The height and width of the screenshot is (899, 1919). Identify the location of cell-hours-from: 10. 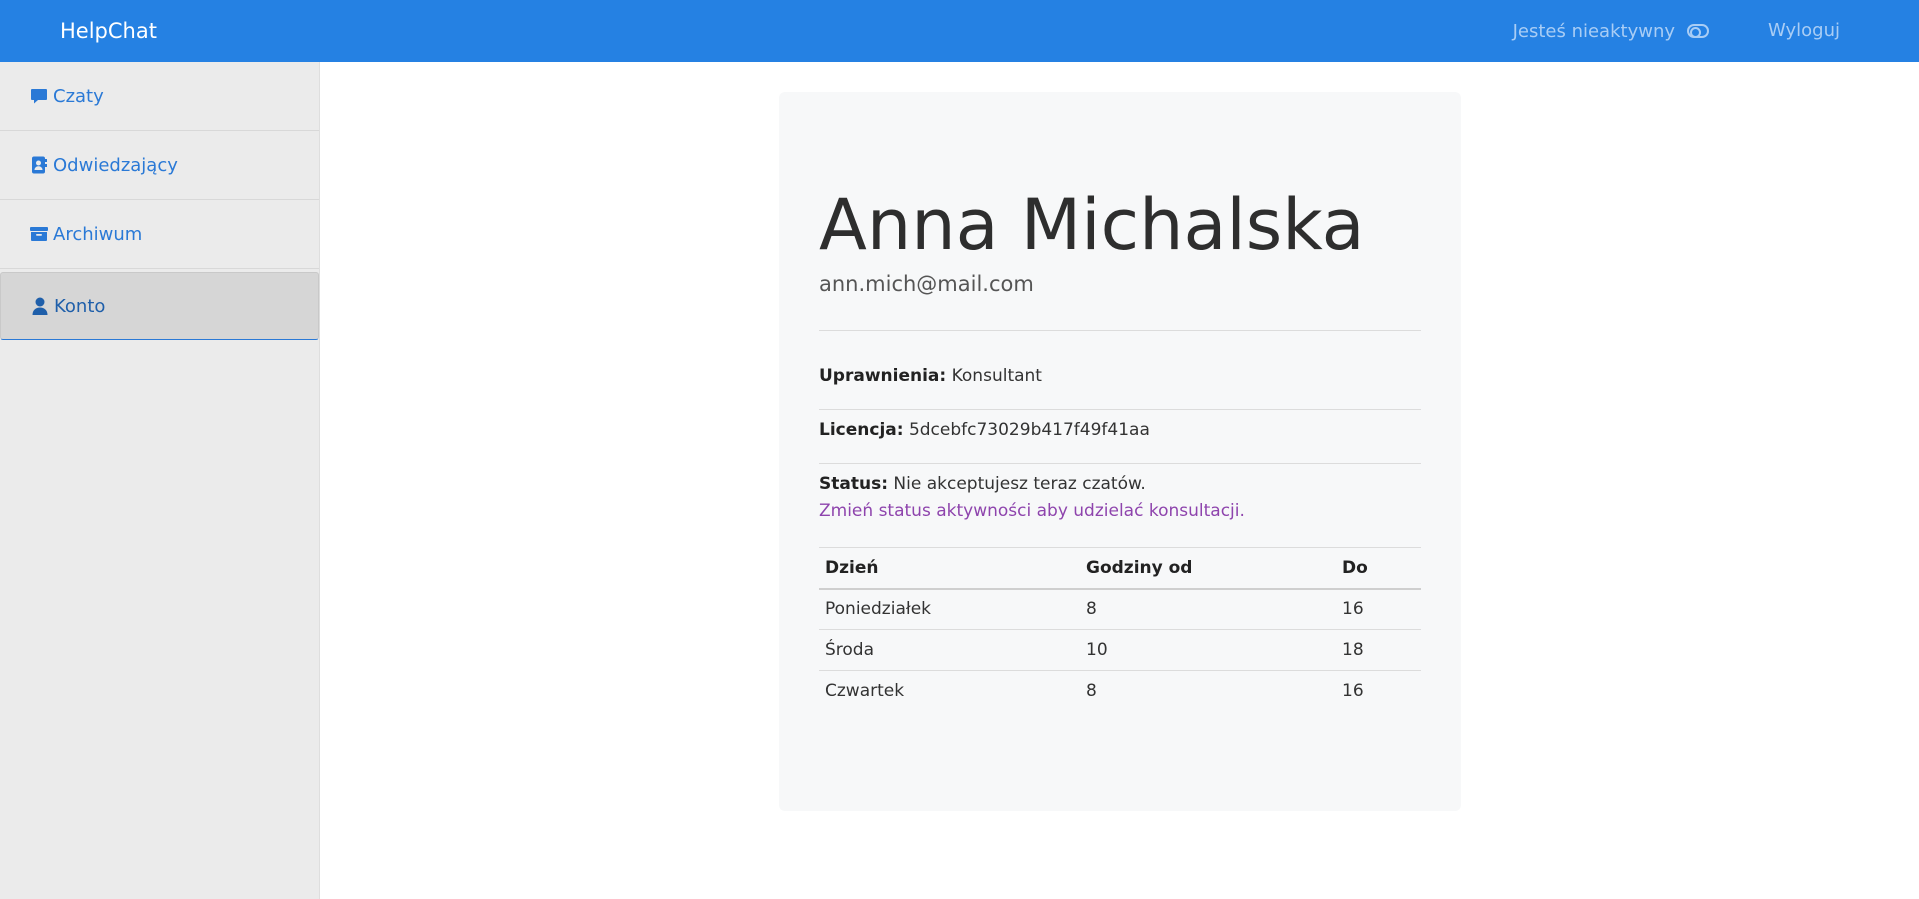
(1208, 650).